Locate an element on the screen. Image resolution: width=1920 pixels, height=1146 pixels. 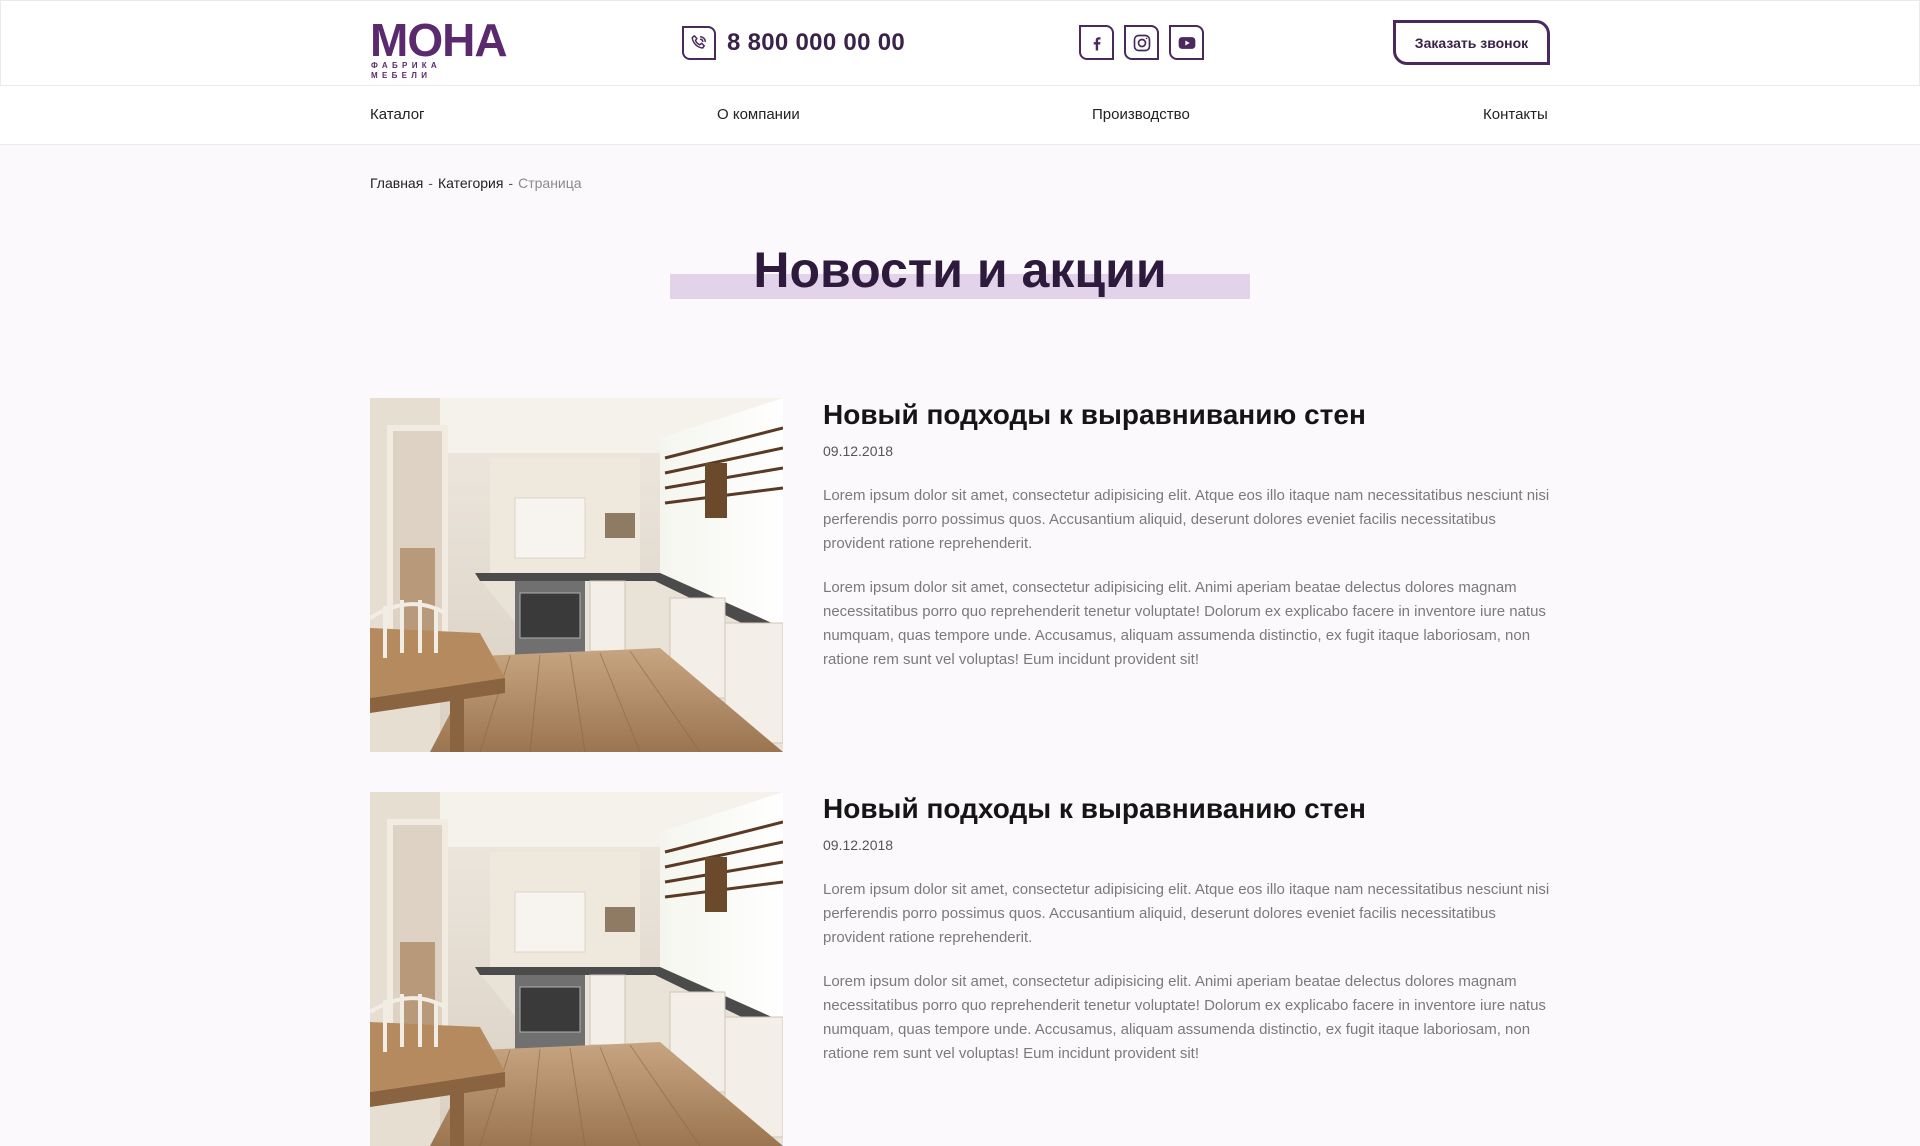
phone-number: 8 800 000 00 00 is located at coordinates (816, 42).